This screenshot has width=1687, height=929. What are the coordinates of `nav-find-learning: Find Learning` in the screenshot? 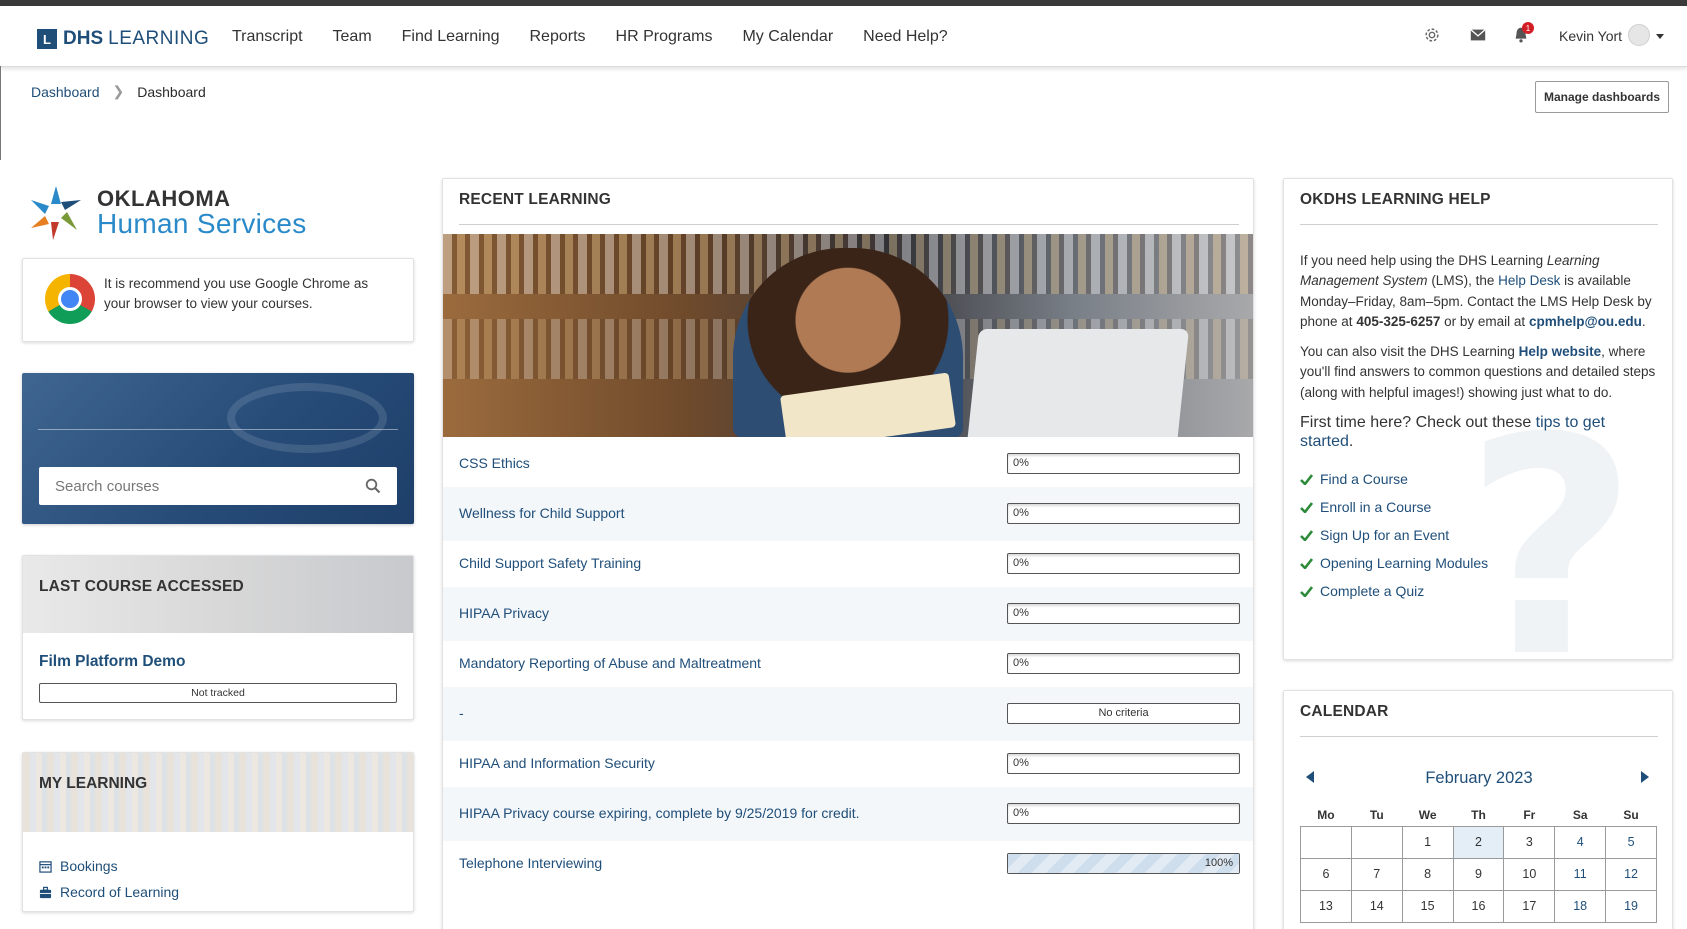 It's located at (451, 37).